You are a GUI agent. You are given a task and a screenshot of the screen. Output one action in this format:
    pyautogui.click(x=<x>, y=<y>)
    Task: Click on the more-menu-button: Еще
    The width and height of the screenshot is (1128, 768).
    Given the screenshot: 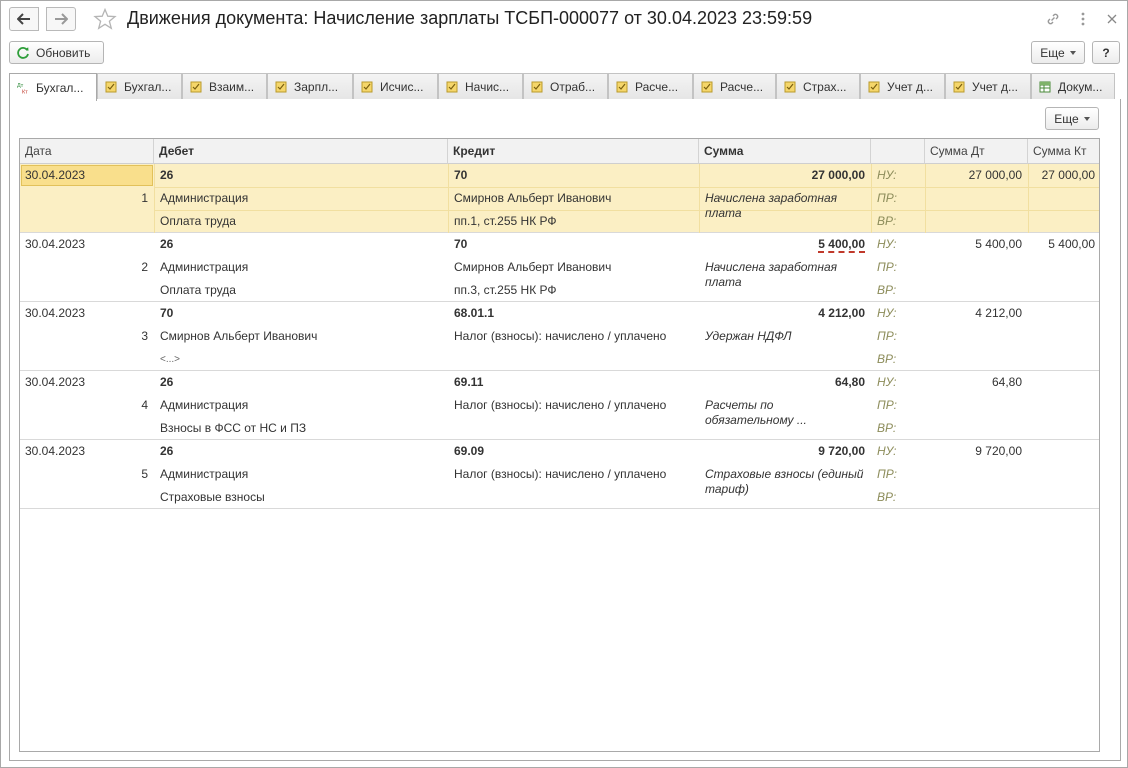 What is the action you would take?
    pyautogui.click(x=1058, y=52)
    